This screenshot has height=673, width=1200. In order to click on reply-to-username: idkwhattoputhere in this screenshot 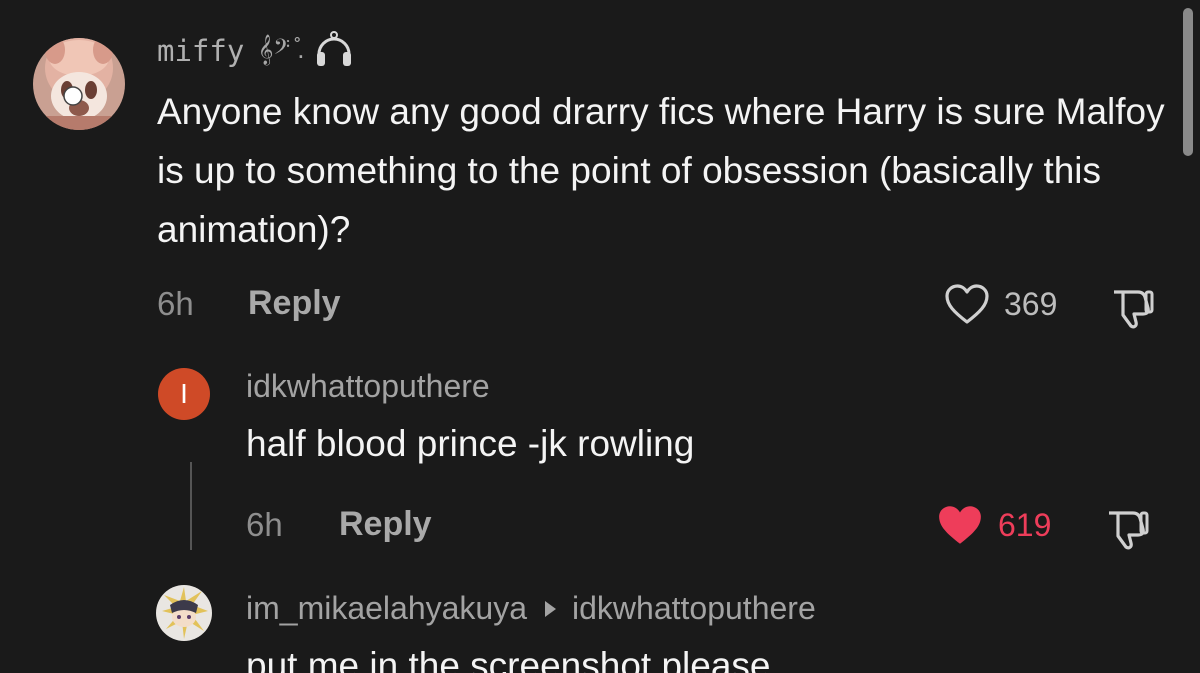, I will do `click(694, 608)`.